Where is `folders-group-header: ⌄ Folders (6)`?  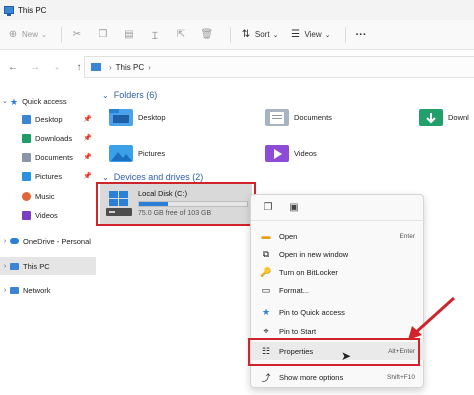 folders-group-header: ⌄ Folders (6) is located at coordinates (129, 95).